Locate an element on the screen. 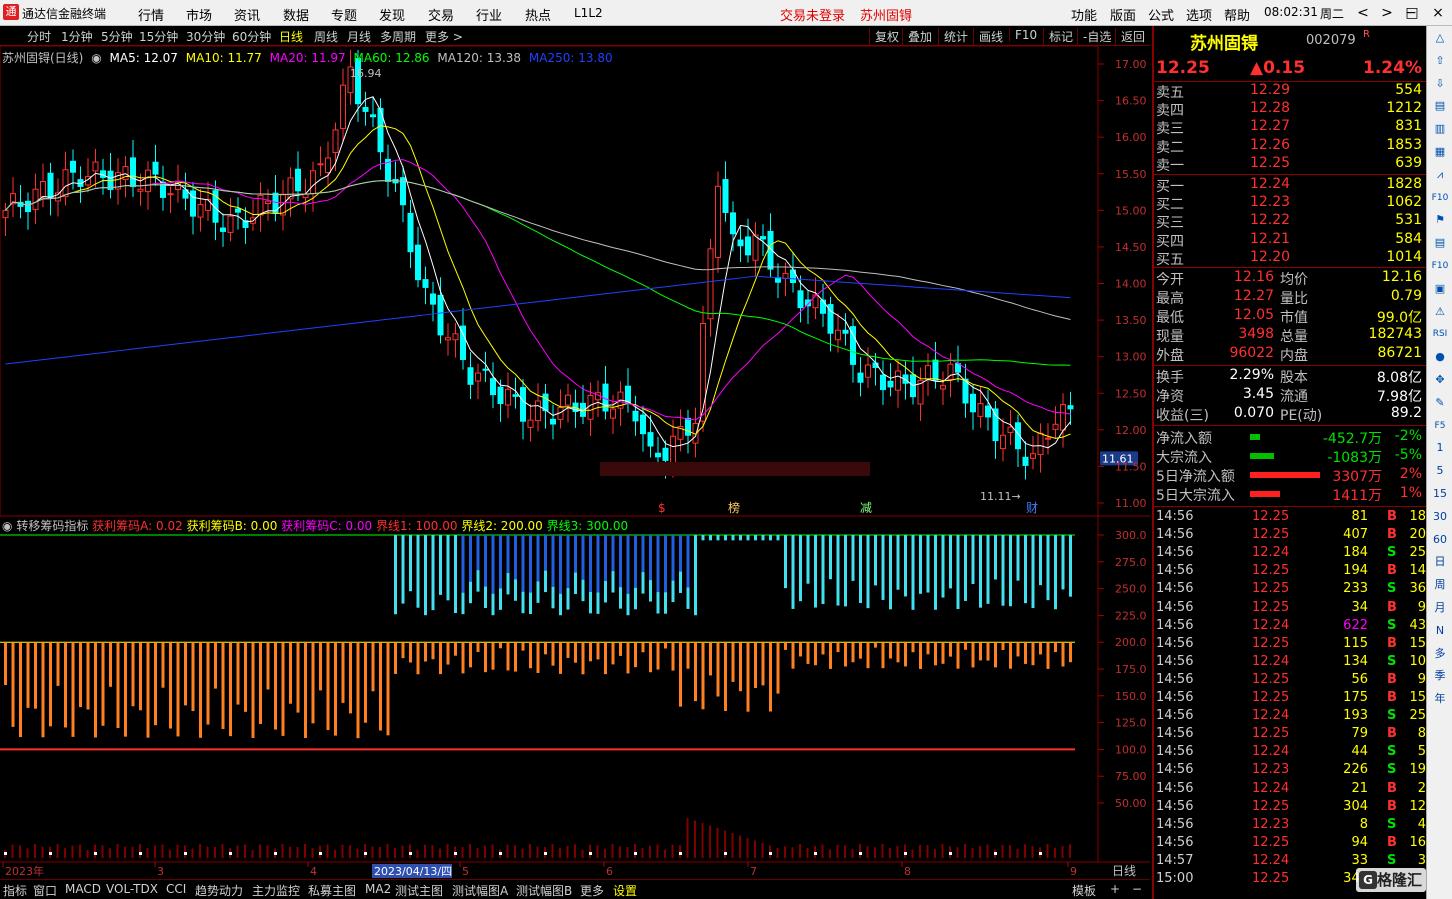 This screenshot has height=899, width=1452. tab-settings: 设置 is located at coordinates (625, 890).